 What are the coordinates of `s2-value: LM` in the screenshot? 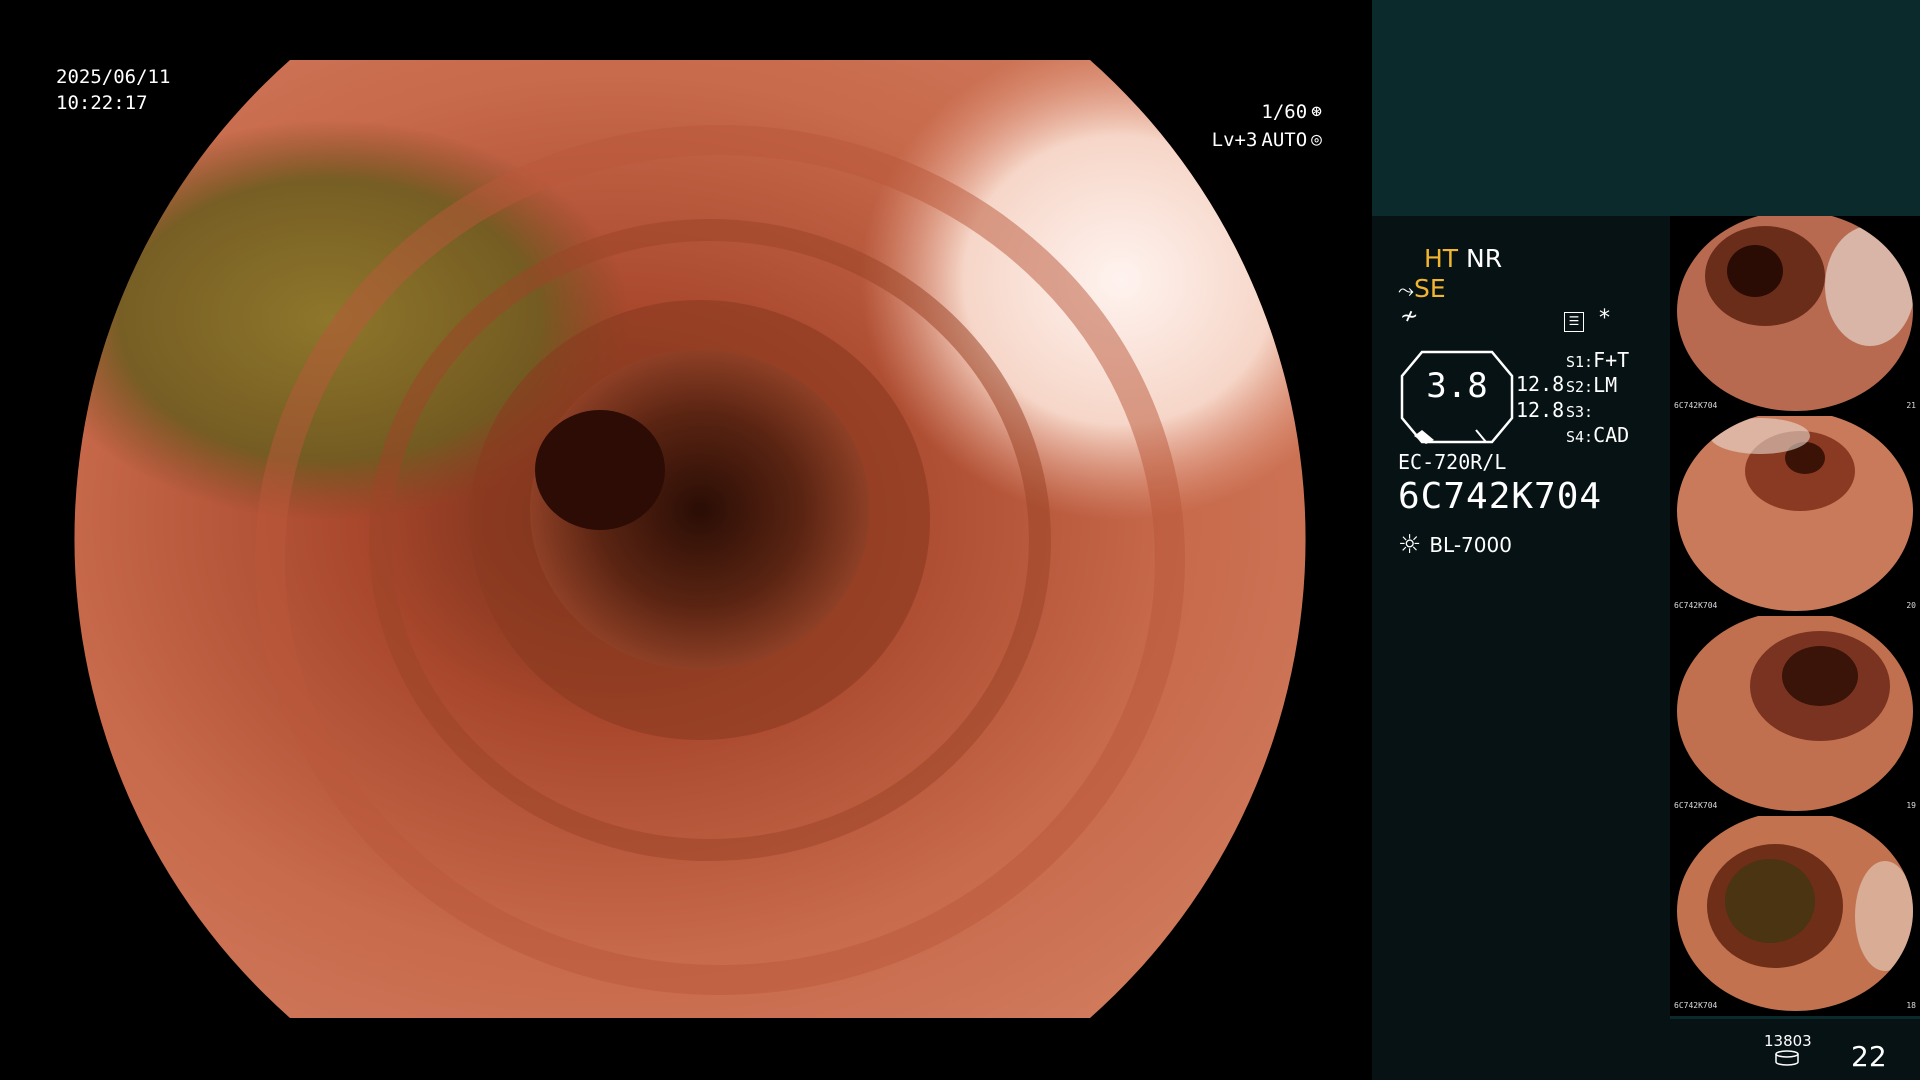 It's located at (1605, 385).